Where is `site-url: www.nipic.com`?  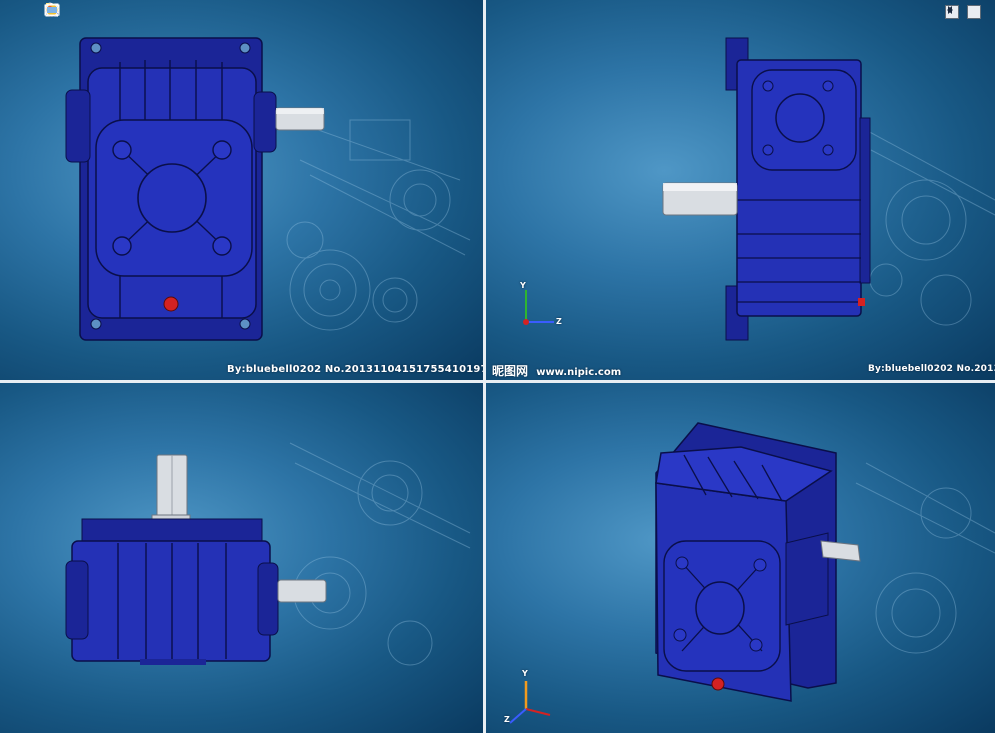 site-url: www.nipic.com is located at coordinates (579, 372).